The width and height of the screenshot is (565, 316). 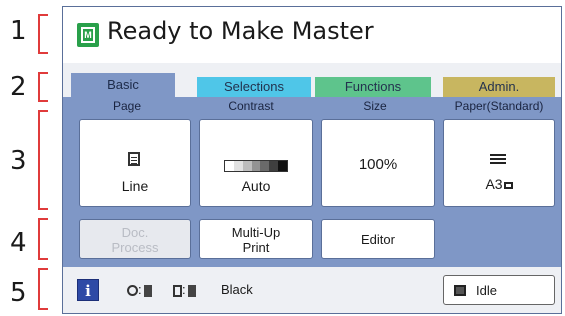 What do you see at coordinates (147, 290) in the screenshot?
I see `drum-level-icon` at bounding box center [147, 290].